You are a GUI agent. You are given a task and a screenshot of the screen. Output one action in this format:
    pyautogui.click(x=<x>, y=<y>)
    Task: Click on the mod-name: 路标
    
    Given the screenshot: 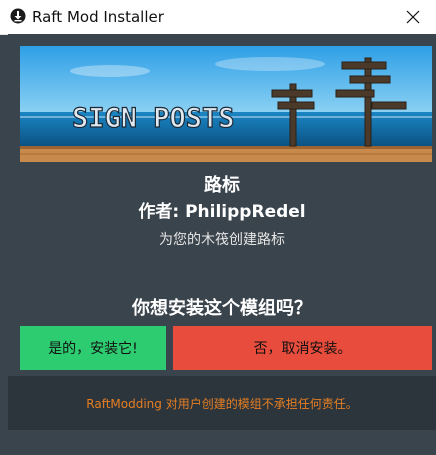 What is the action you would take?
    pyautogui.click(x=222, y=185)
    